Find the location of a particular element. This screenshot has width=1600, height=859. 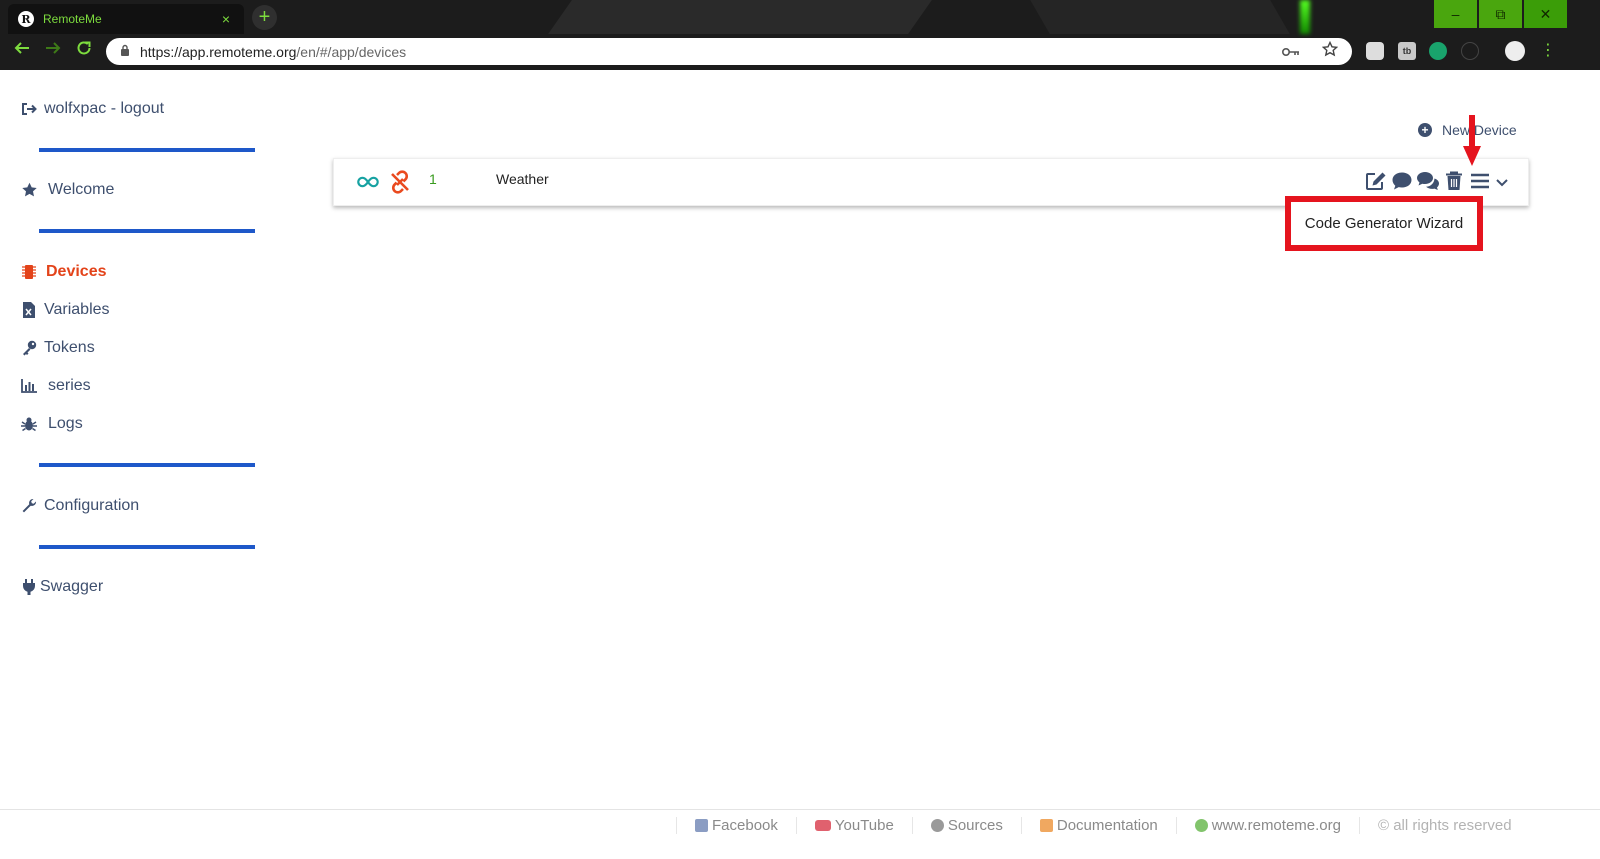

sidebar-item-devices: Devices is located at coordinates (63, 272).